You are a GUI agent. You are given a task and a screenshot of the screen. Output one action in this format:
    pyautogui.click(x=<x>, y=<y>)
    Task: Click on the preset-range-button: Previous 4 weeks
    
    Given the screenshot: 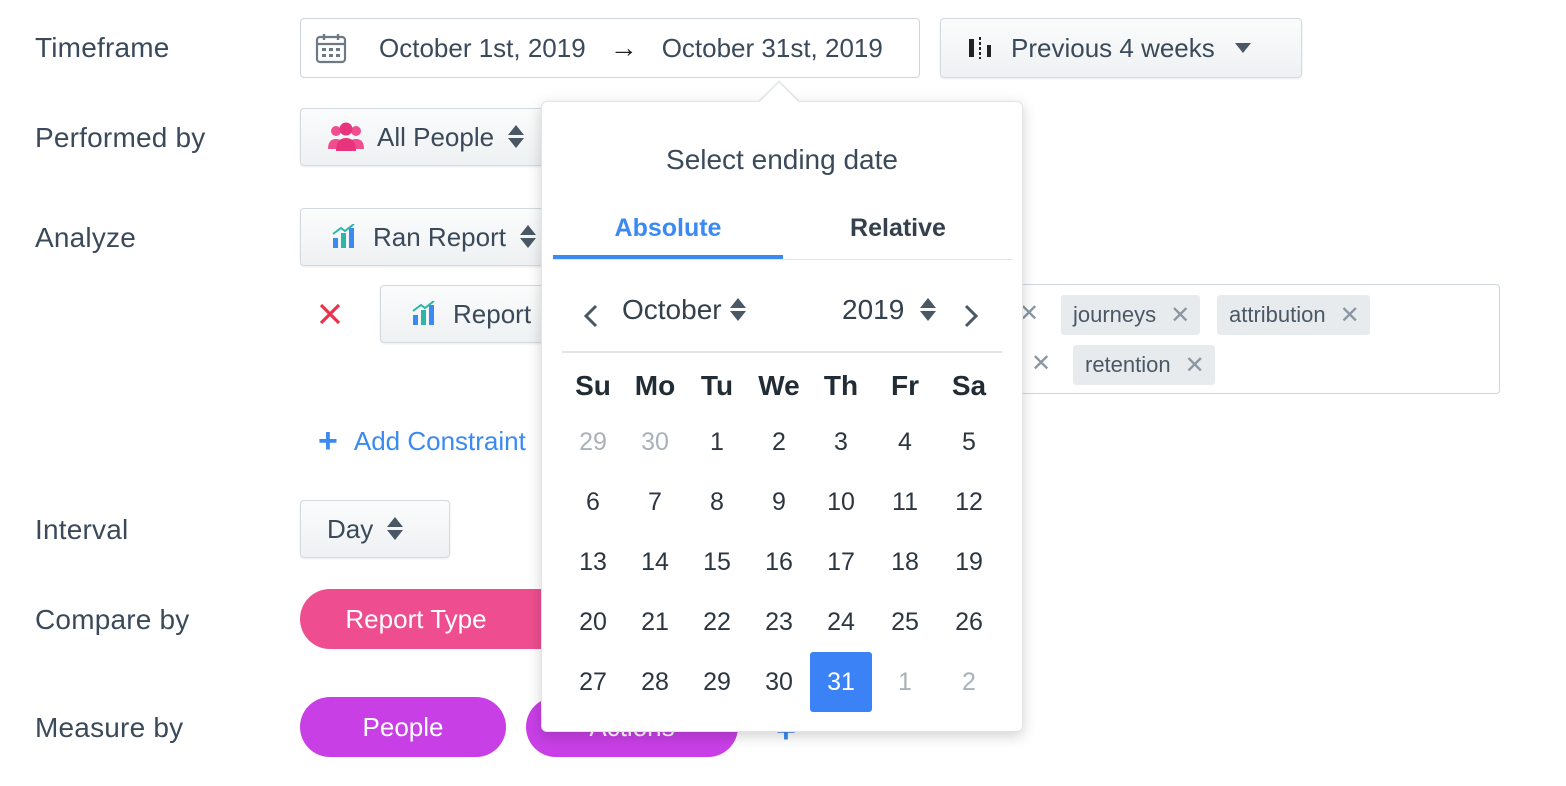 What is the action you would take?
    pyautogui.click(x=1121, y=48)
    